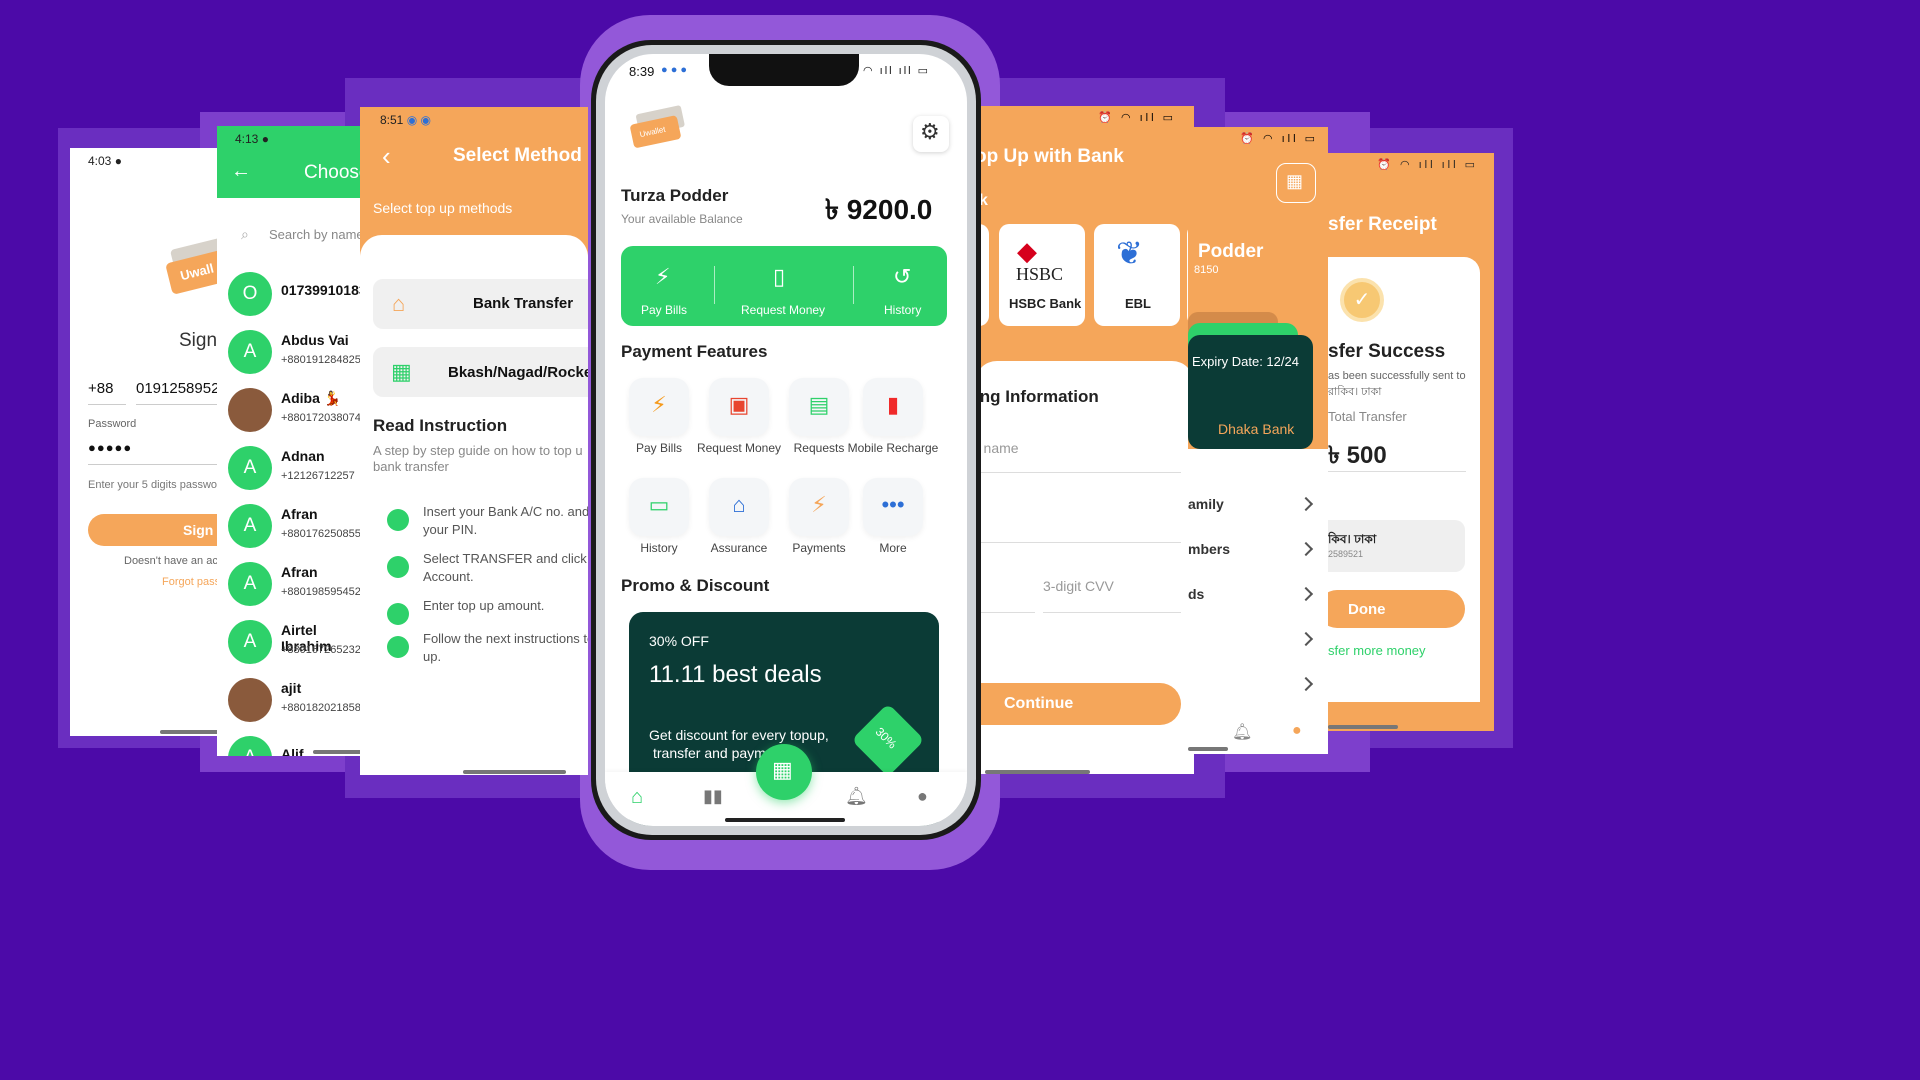  What do you see at coordinates (739, 407) in the screenshot?
I see `feature-request-money: ▣` at bounding box center [739, 407].